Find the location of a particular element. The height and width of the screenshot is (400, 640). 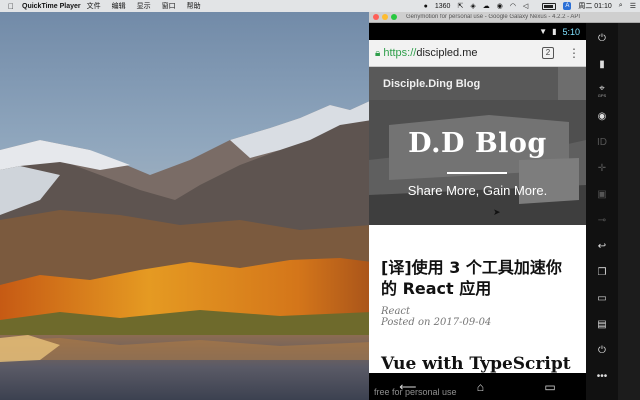

nav-toggle-button is located at coordinates (572, 83).